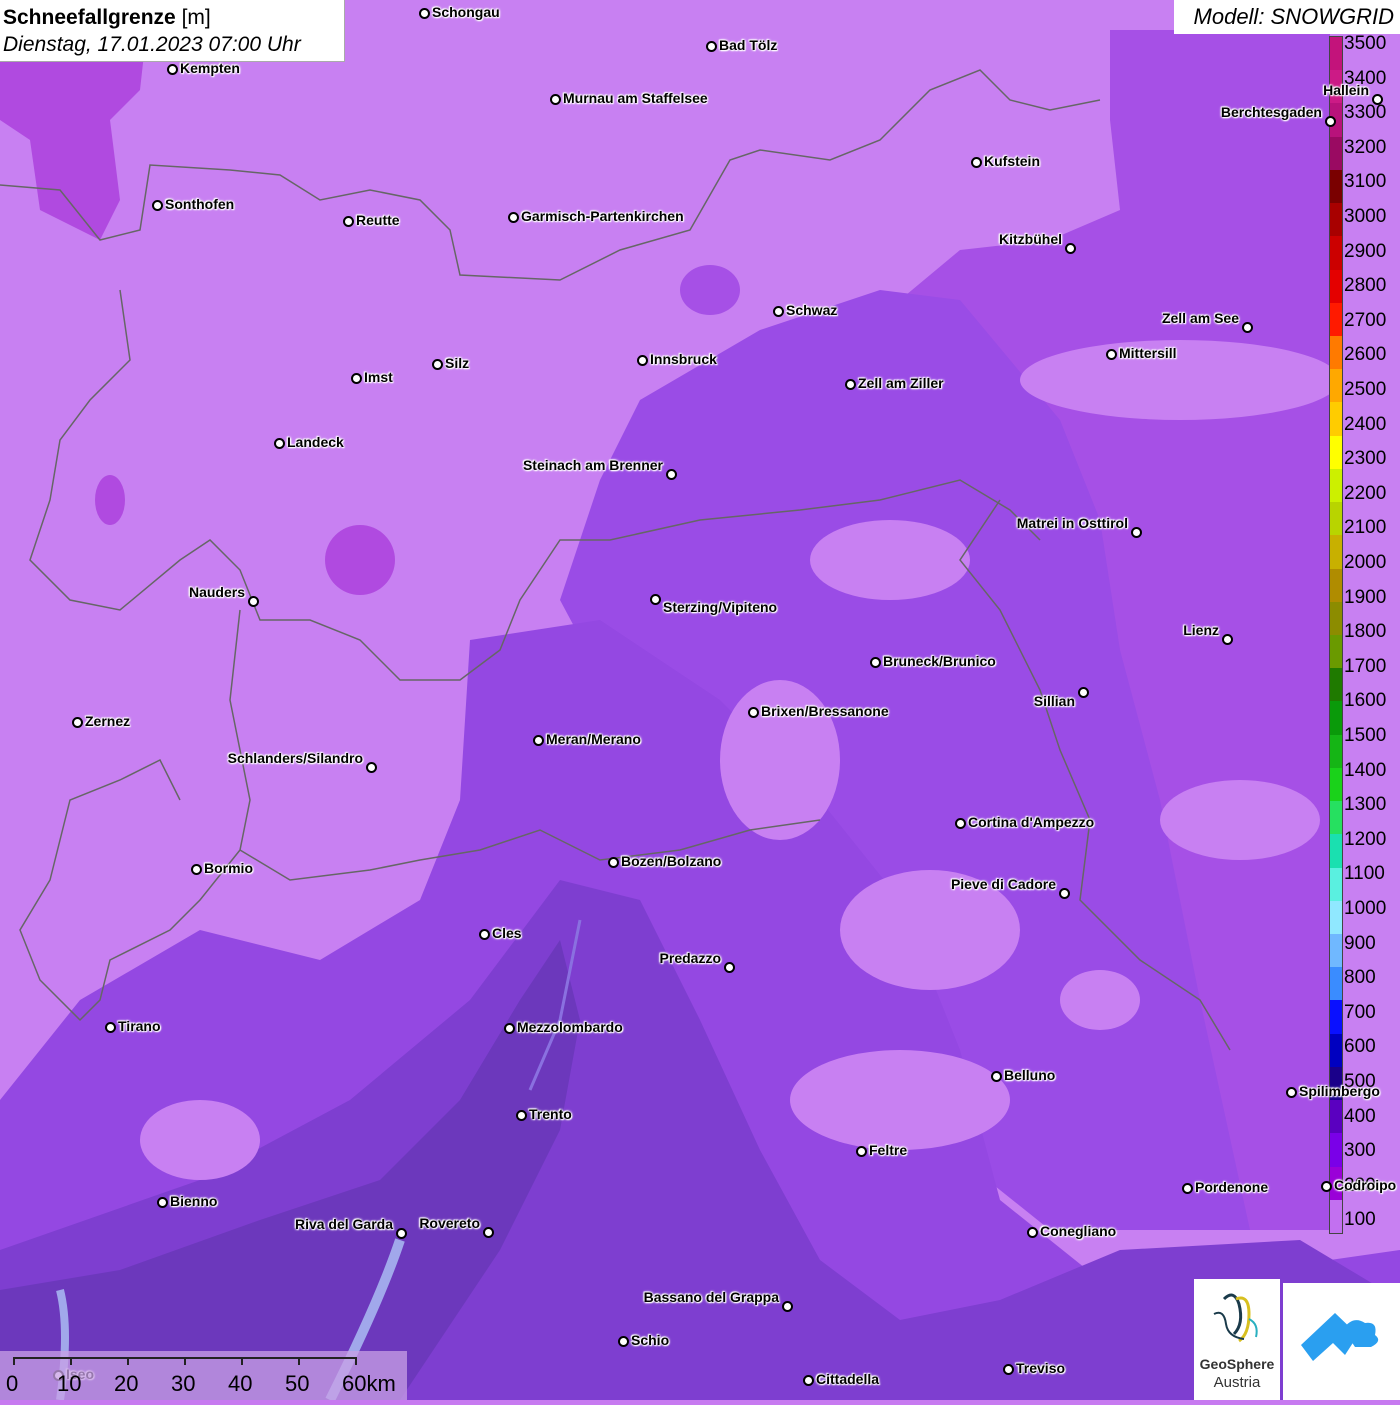  I want to click on city-label: Pieve di Cadore, so click(1003, 884).